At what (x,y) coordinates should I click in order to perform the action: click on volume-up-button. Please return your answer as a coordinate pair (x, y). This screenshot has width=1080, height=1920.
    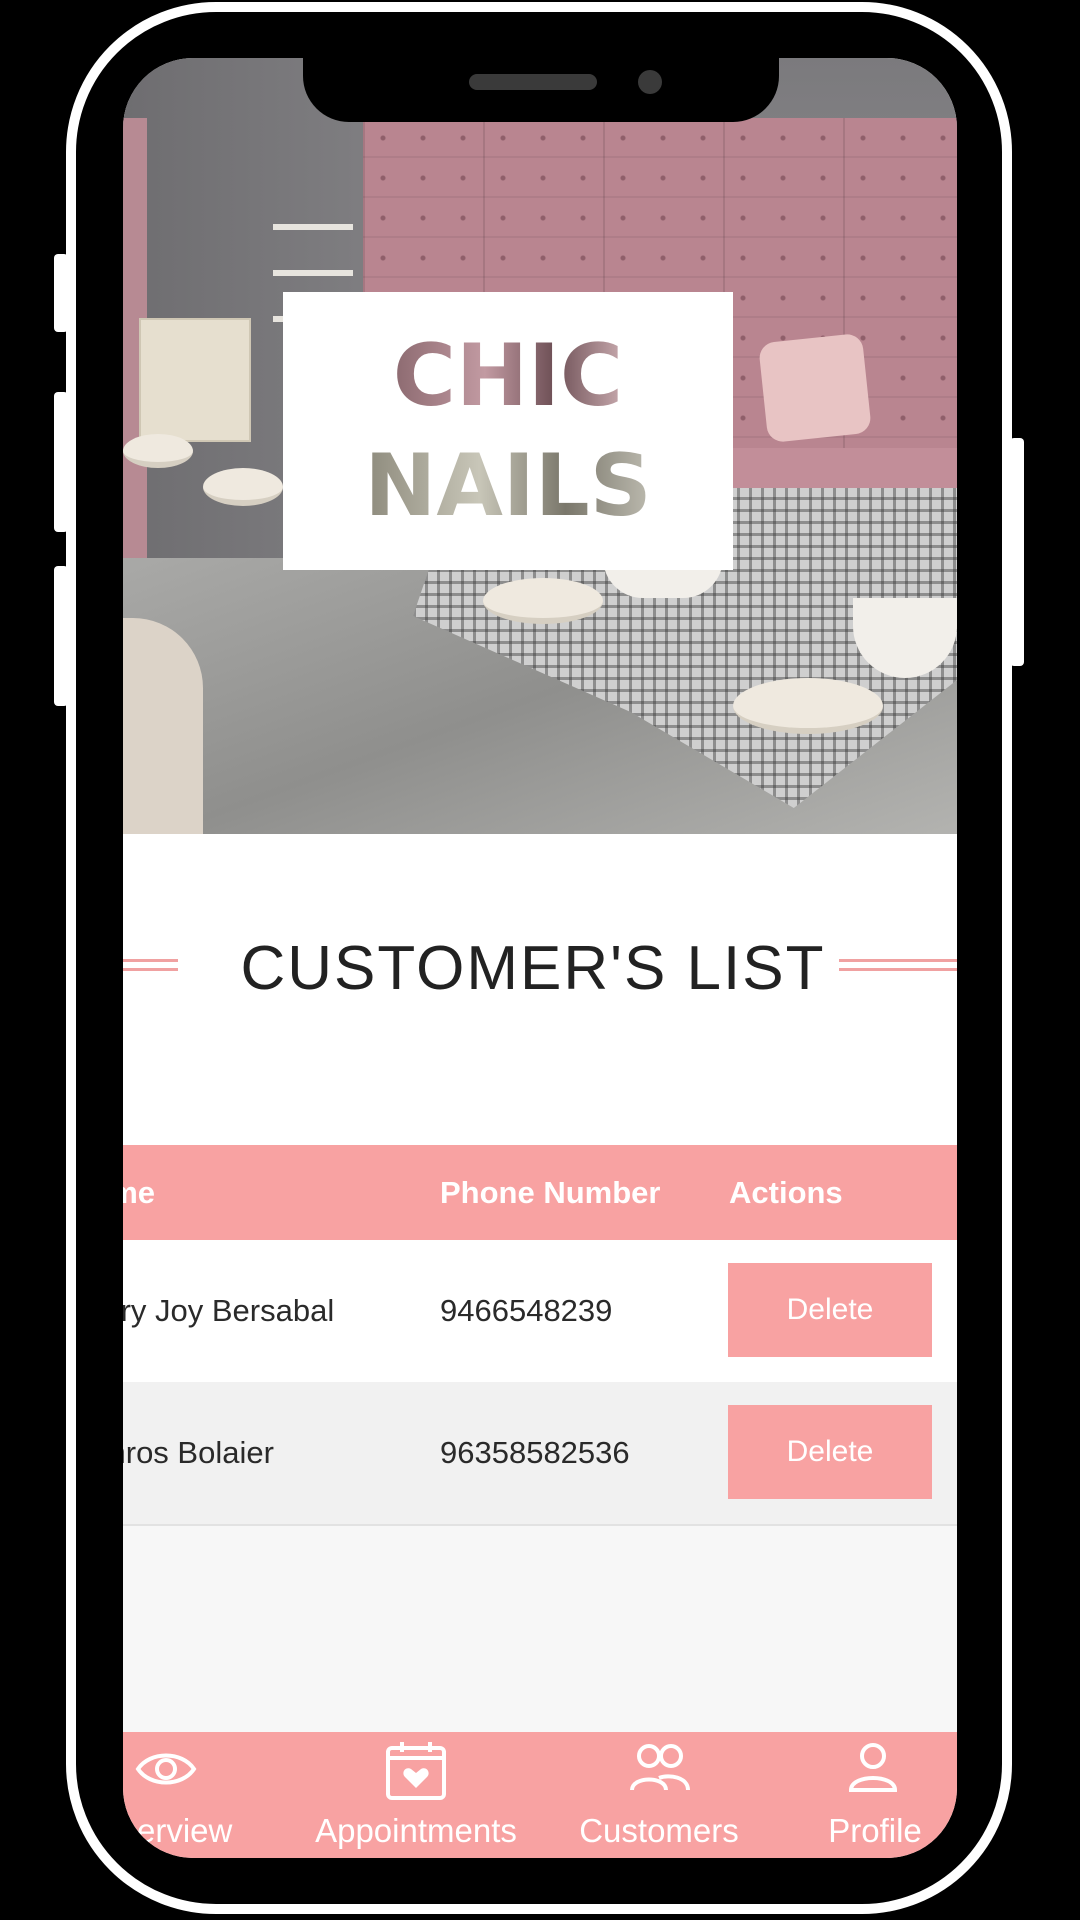
    Looking at the image, I should click on (61, 462).